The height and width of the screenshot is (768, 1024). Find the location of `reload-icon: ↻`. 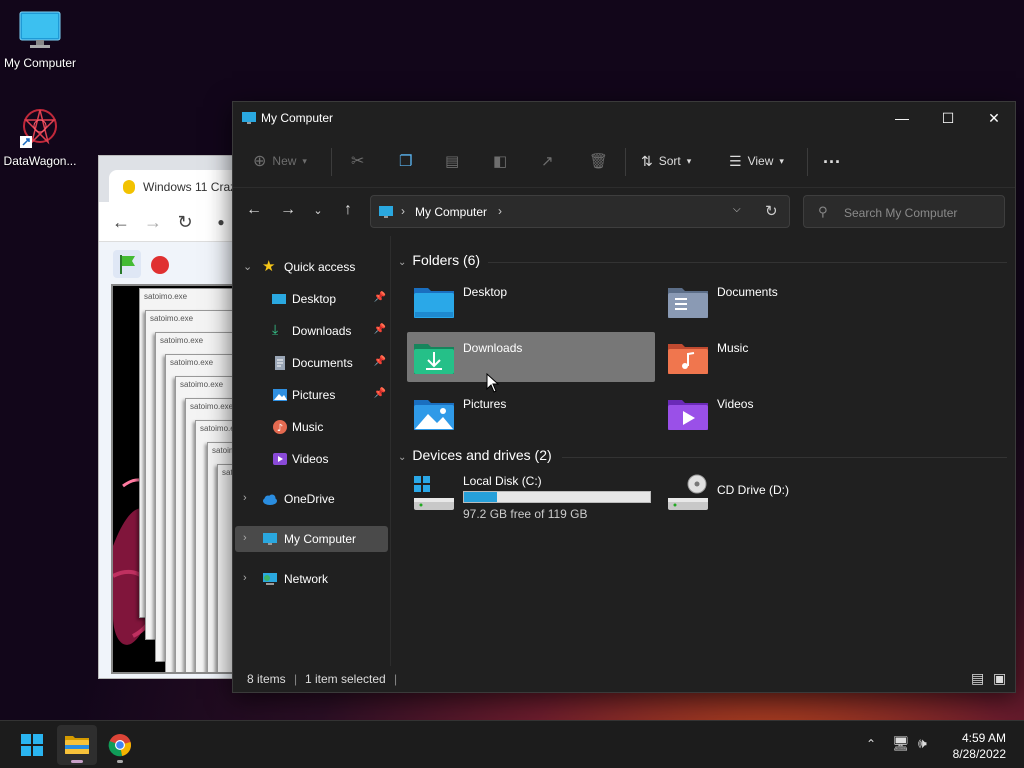

reload-icon: ↻ is located at coordinates (185, 222).